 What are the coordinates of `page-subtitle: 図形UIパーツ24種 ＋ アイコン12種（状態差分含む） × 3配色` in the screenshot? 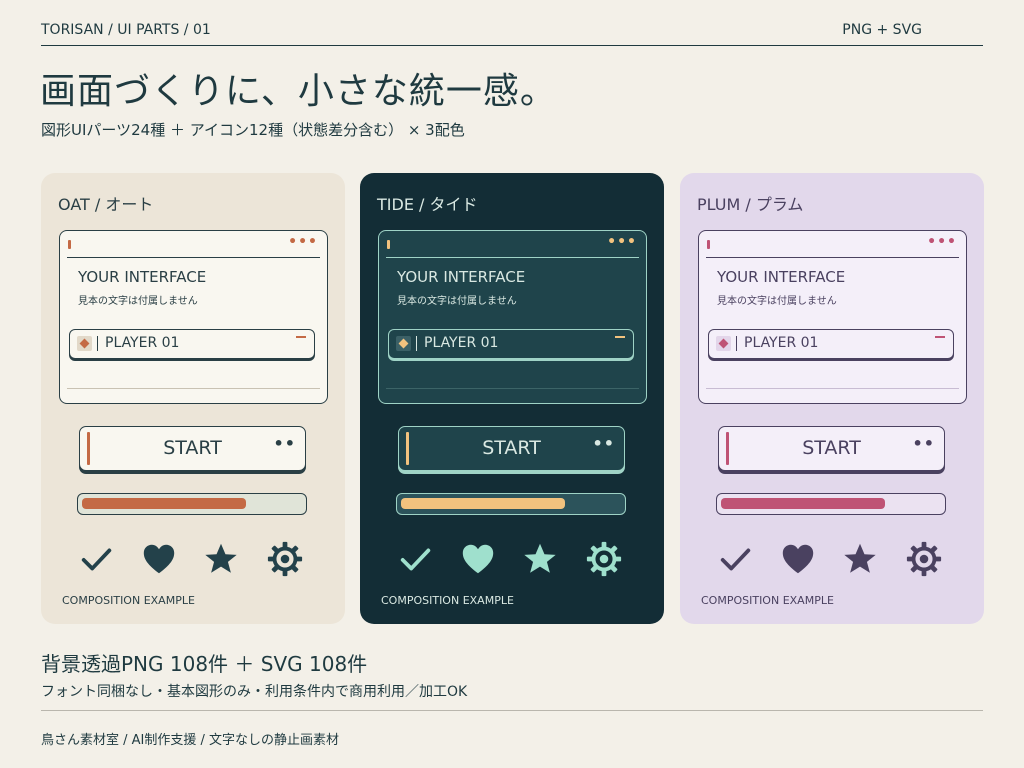 It's located at (253, 130).